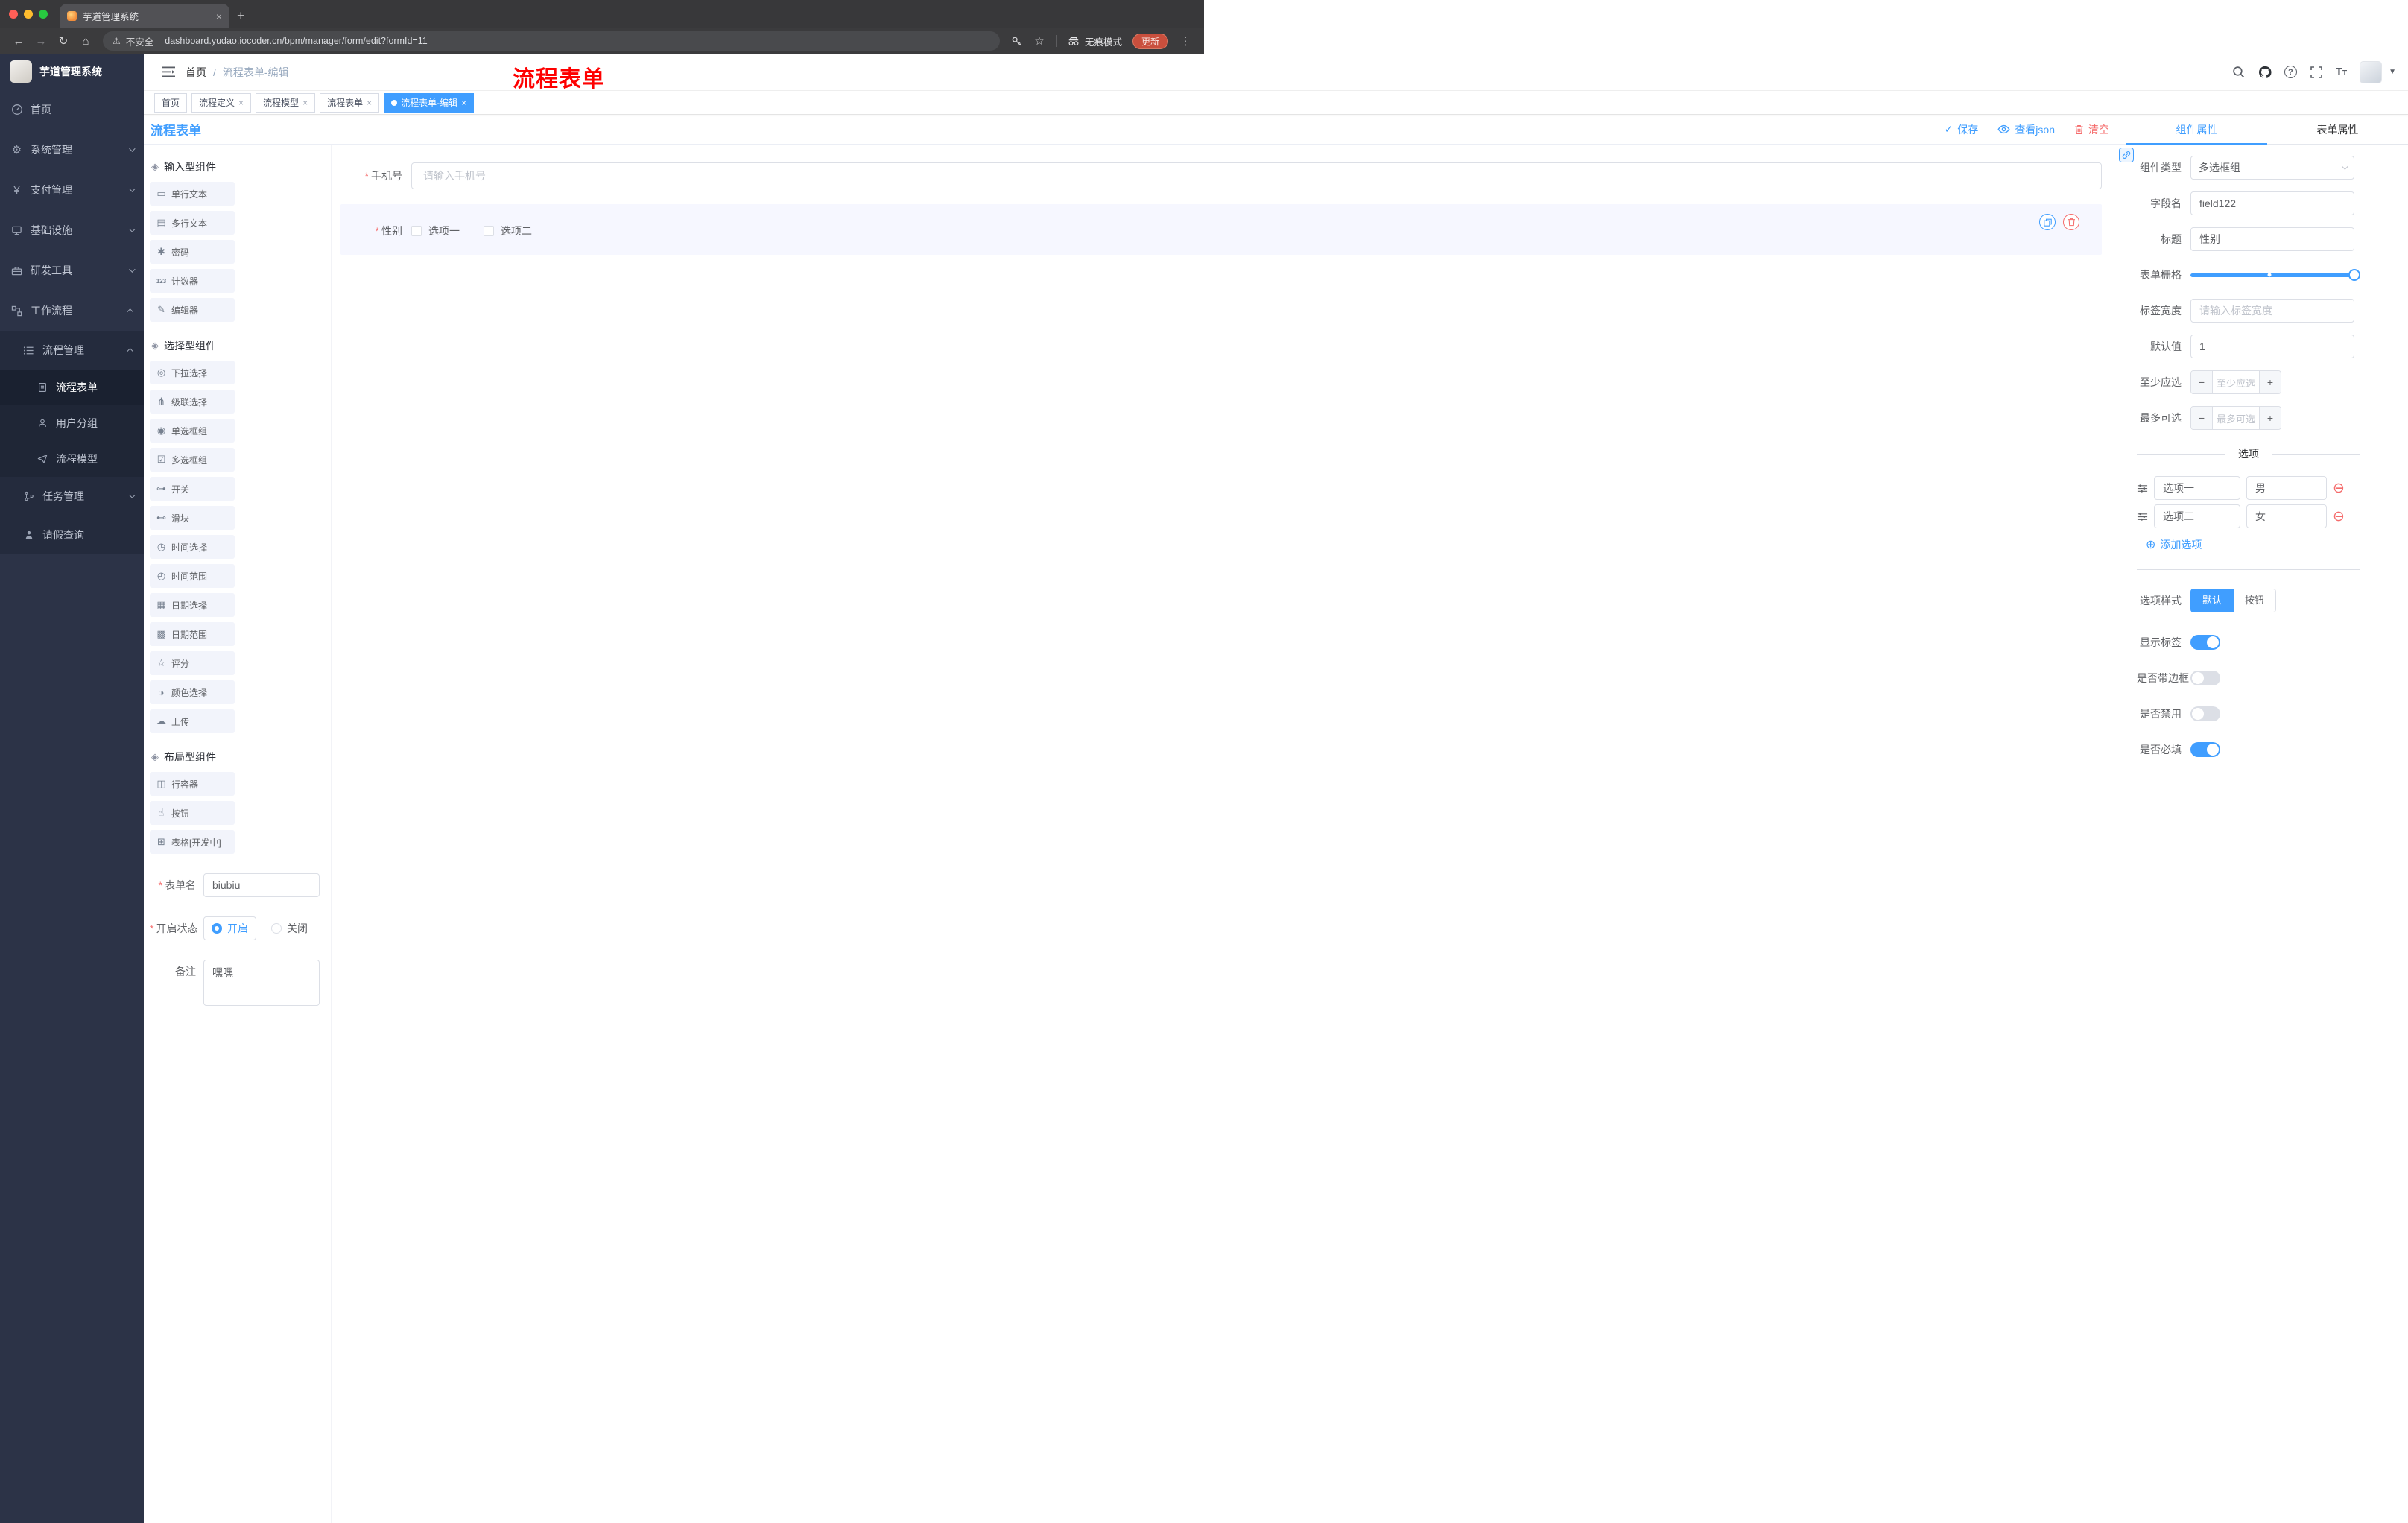 Image resolution: width=2408 pixels, height=1523 pixels. What do you see at coordinates (192, 460) in the screenshot?
I see `palette-item-checkbox-group: ☑ 多选框组` at bounding box center [192, 460].